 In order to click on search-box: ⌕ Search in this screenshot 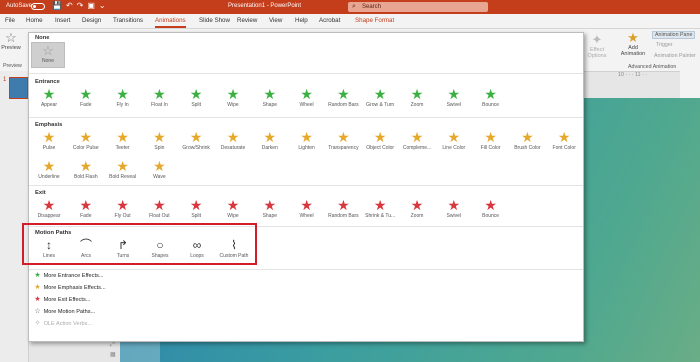, I will do `click(418, 7)`.